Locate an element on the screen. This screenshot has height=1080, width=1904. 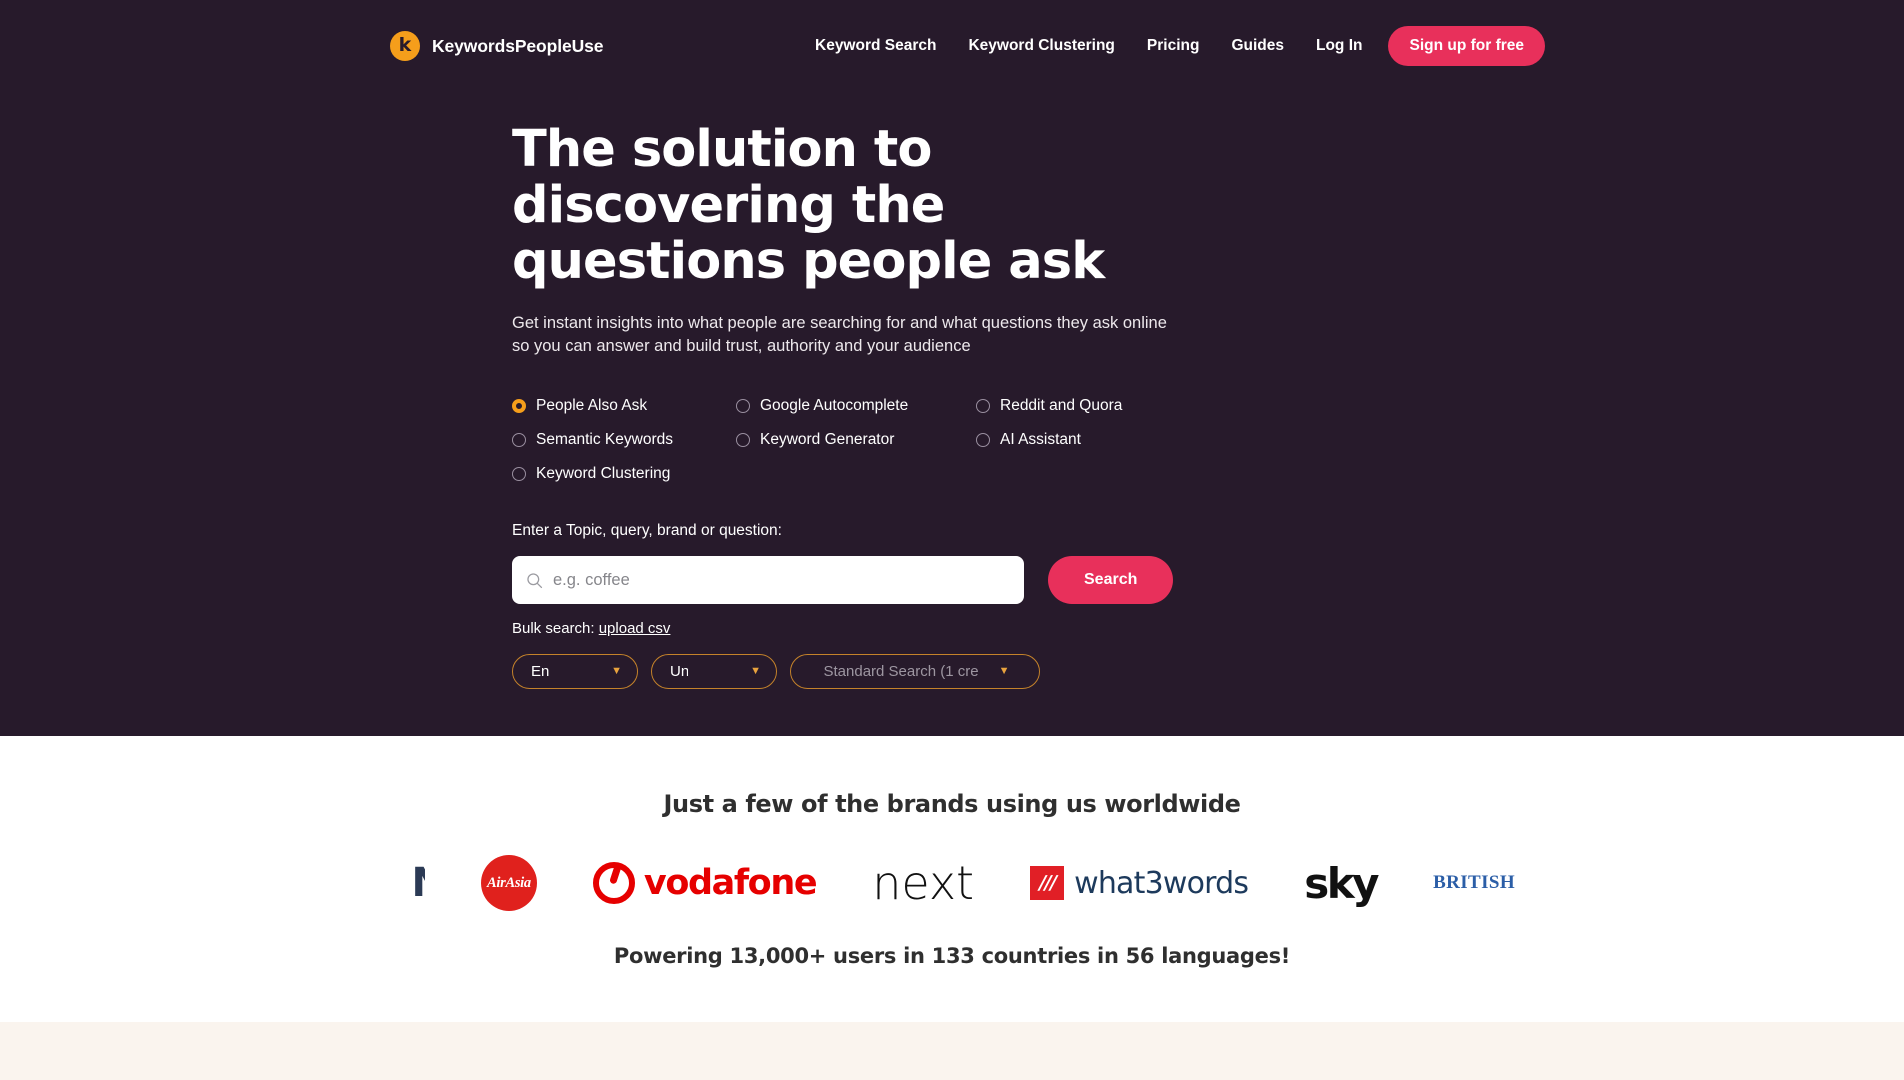
radio-label: Reddit and Quora is located at coordinates (1061, 405).